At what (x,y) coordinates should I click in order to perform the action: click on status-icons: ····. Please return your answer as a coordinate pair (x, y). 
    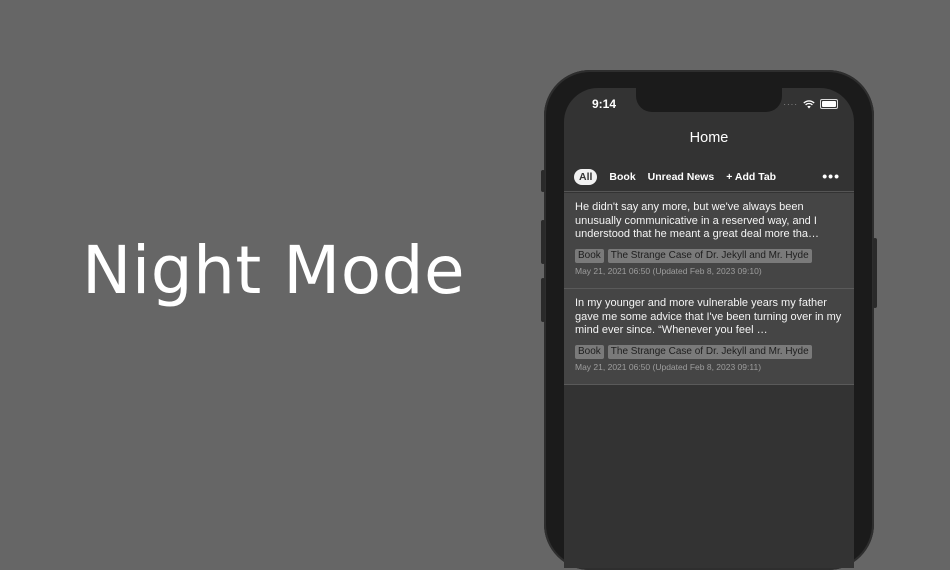
    Looking at the image, I should click on (810, 104).